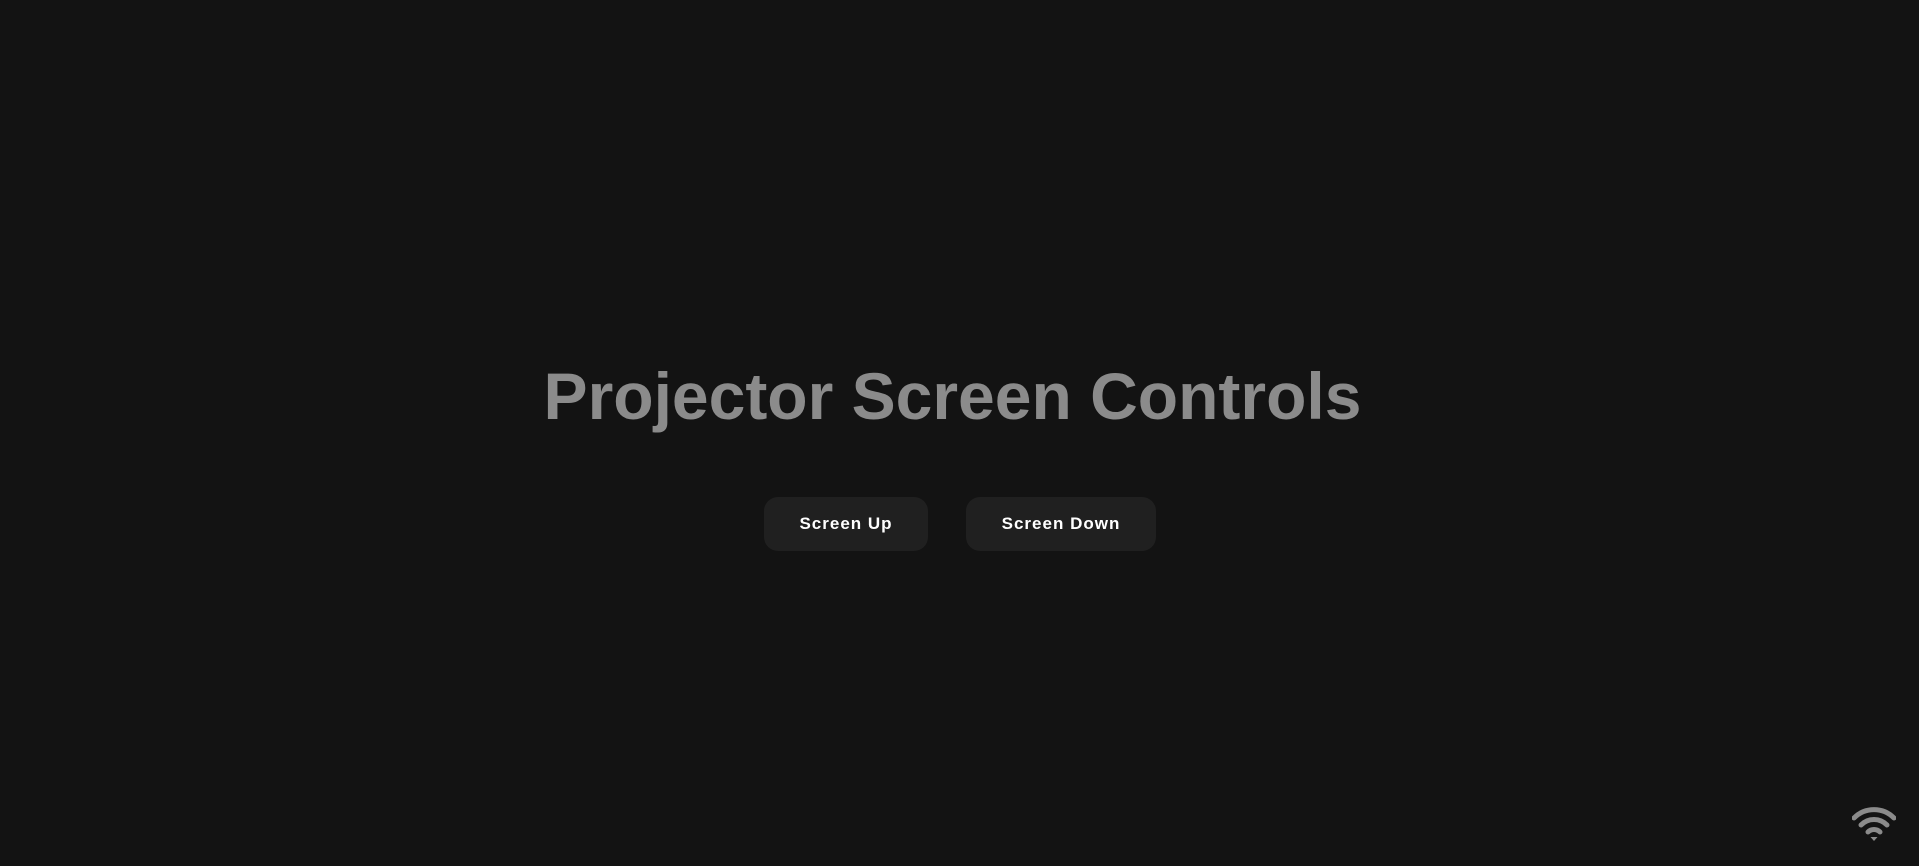 Image resolution: width=1919 pixels, height=866 pixels. Describe the element at coordinates (1061, 524) in the screenshot. I see `screen-down-button: Screen Down` at that location.